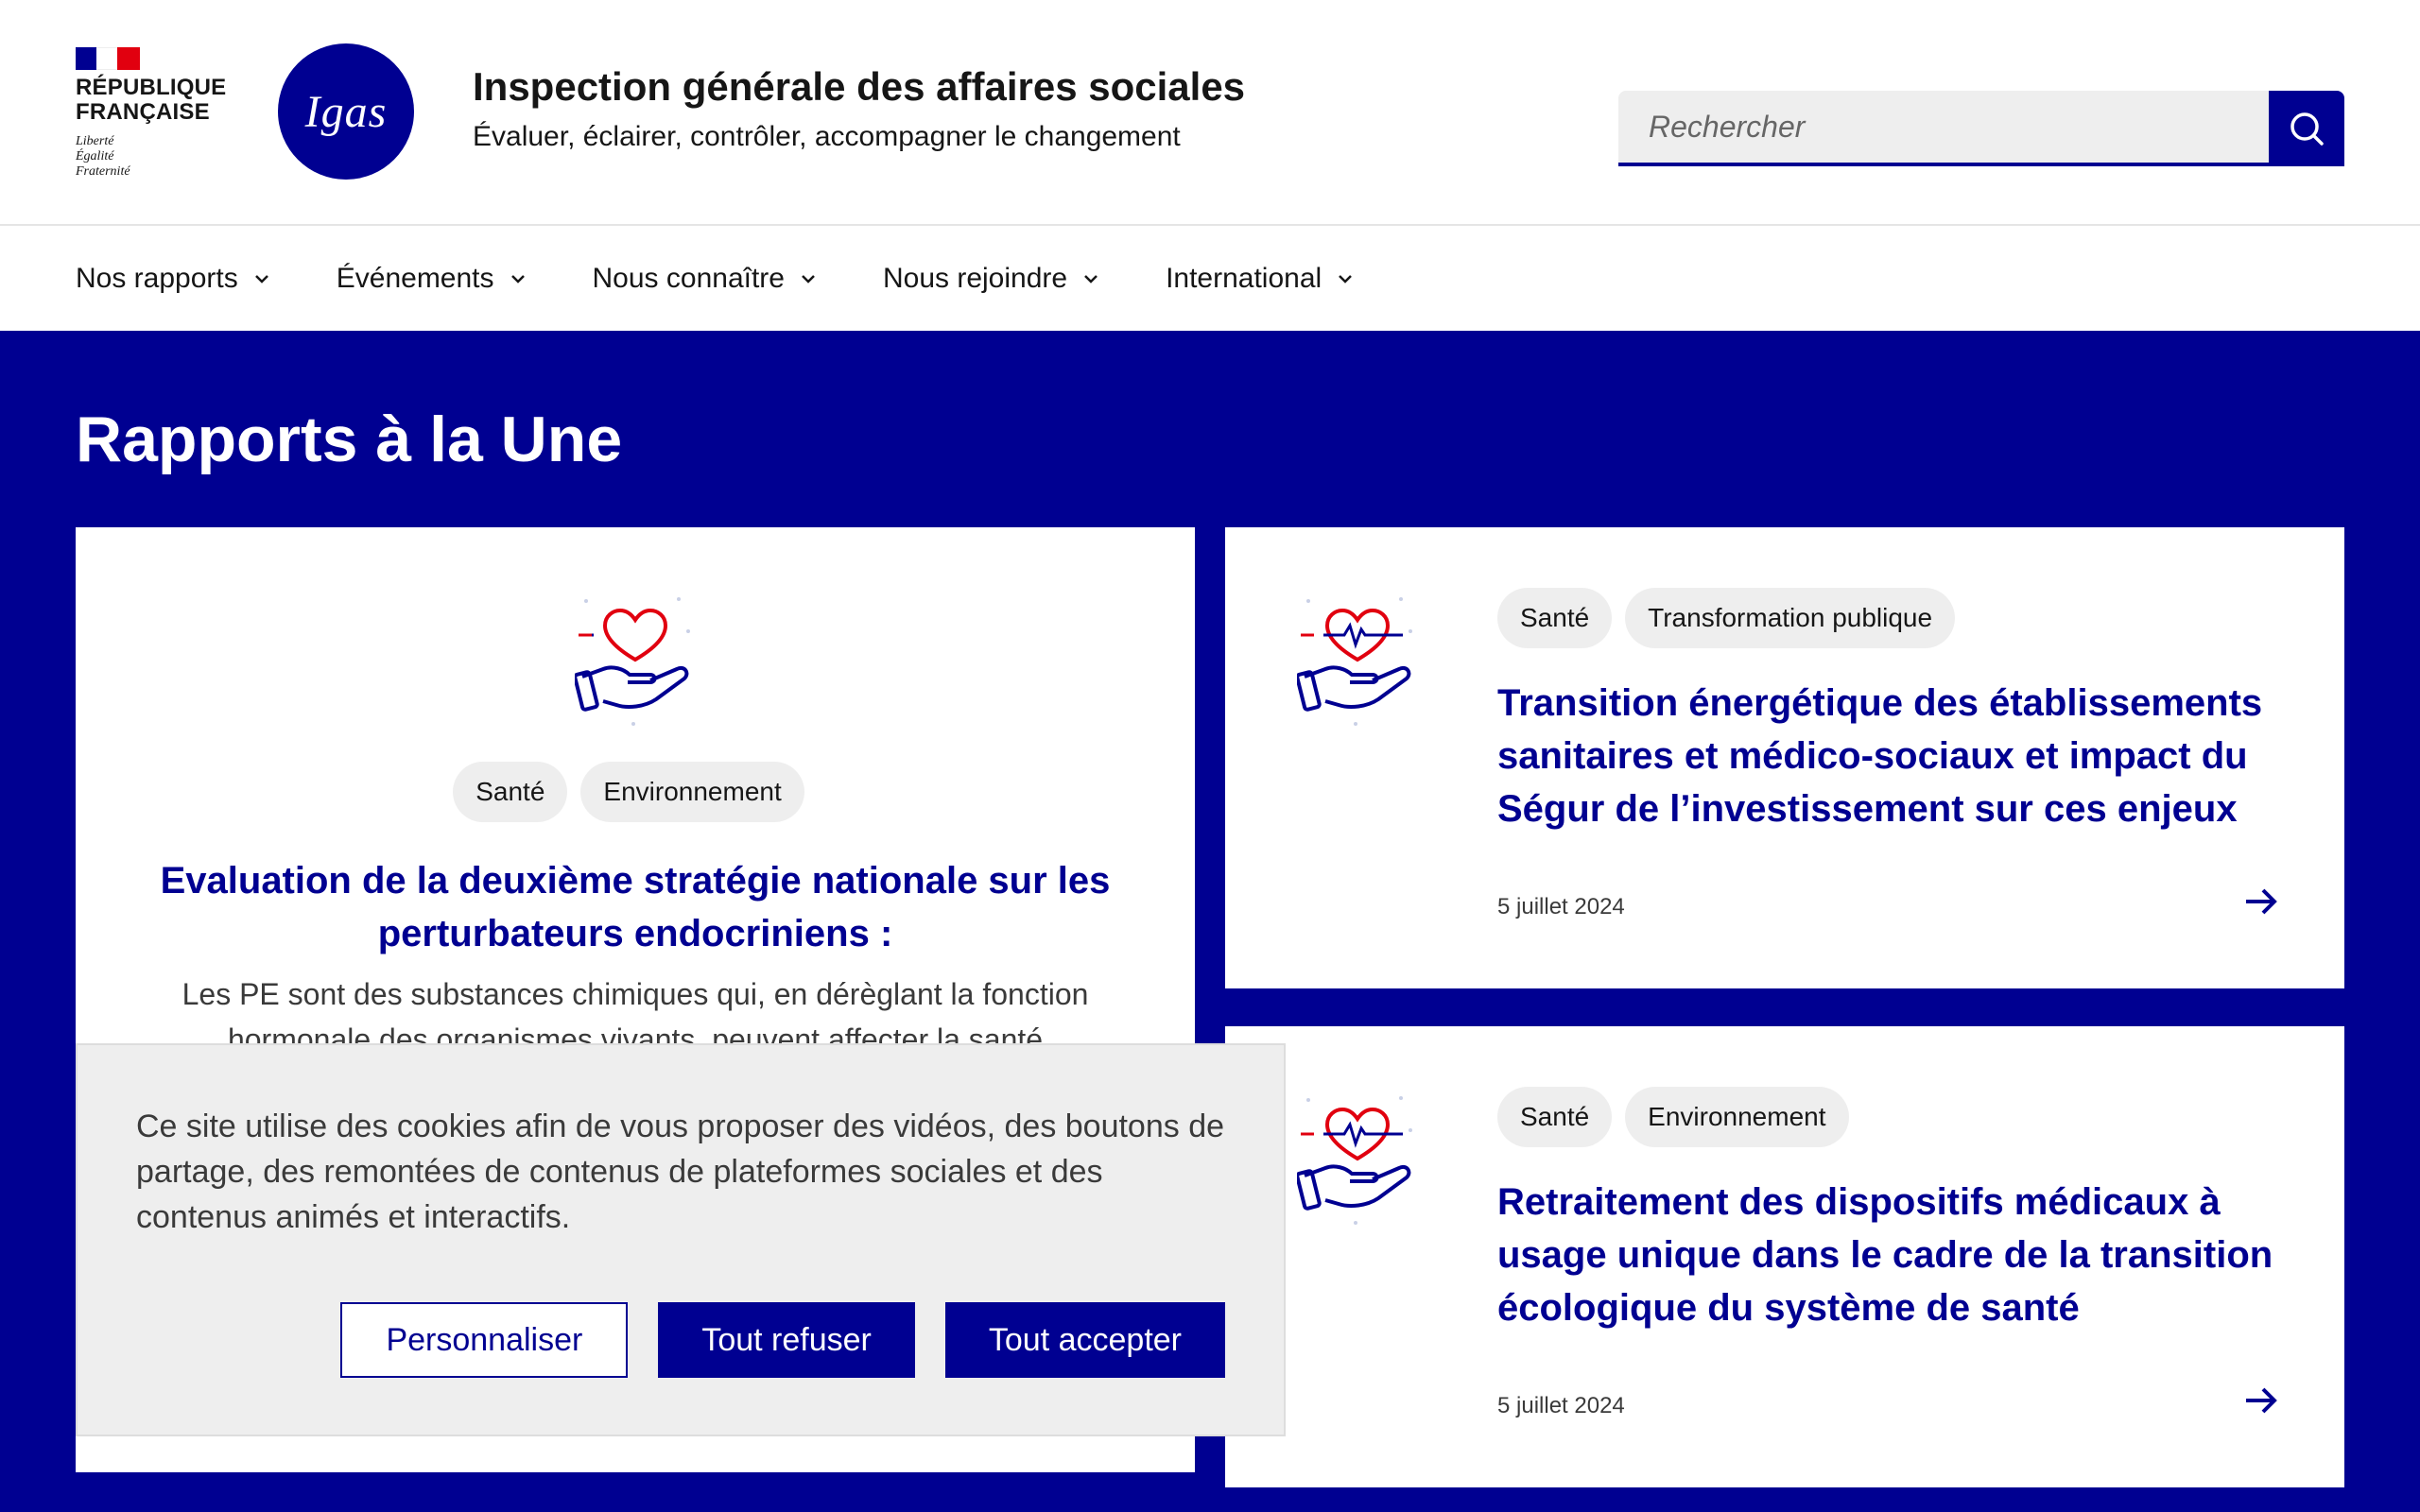 This screenshot has width=2420, height=1512. I want to click on nav-item-label: International, so click(1244, 278).